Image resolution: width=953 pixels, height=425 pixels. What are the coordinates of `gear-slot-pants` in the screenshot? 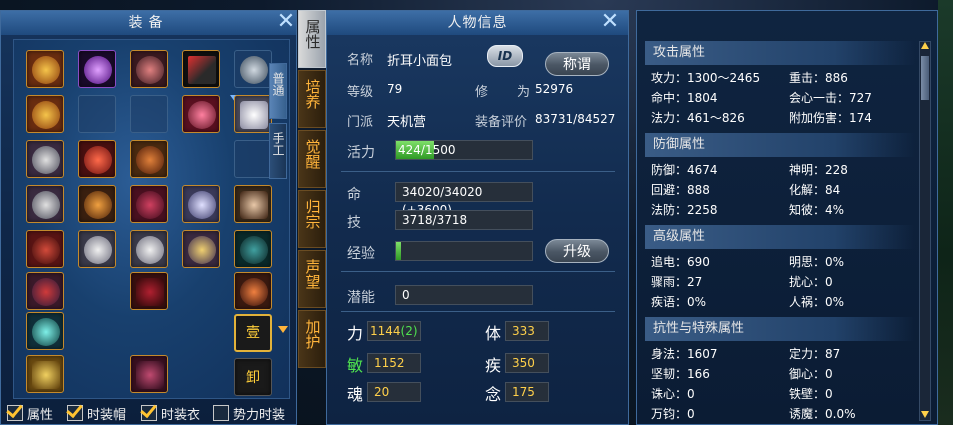 It's located at (149, 291).